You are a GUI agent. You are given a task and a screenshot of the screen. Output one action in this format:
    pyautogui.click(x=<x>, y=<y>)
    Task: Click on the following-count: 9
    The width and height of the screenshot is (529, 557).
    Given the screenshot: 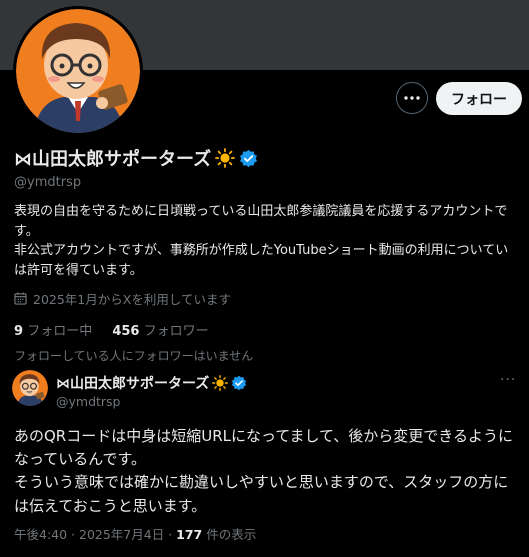 What is the action you would take?
    pyautogui.click(x=19, y=331)
    